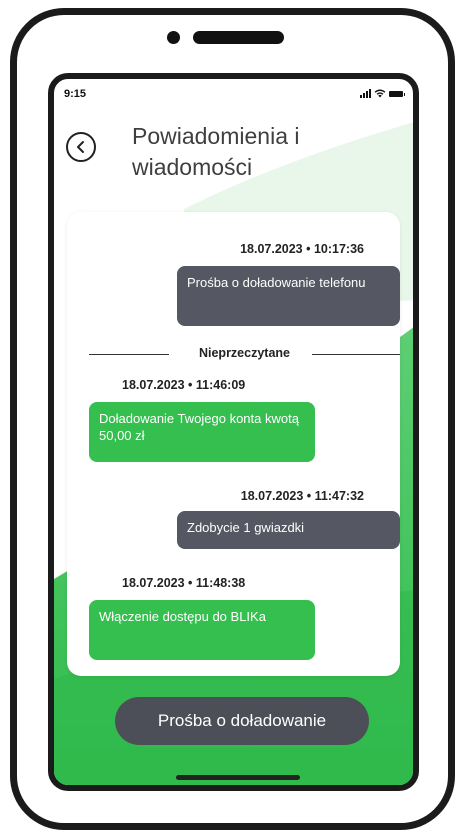  What do you see at coordinates (302, 496) in the screenshot?
I see `message-timestamp: 18.07.2023 • 11:47:32` at bounding box center [302, 496].